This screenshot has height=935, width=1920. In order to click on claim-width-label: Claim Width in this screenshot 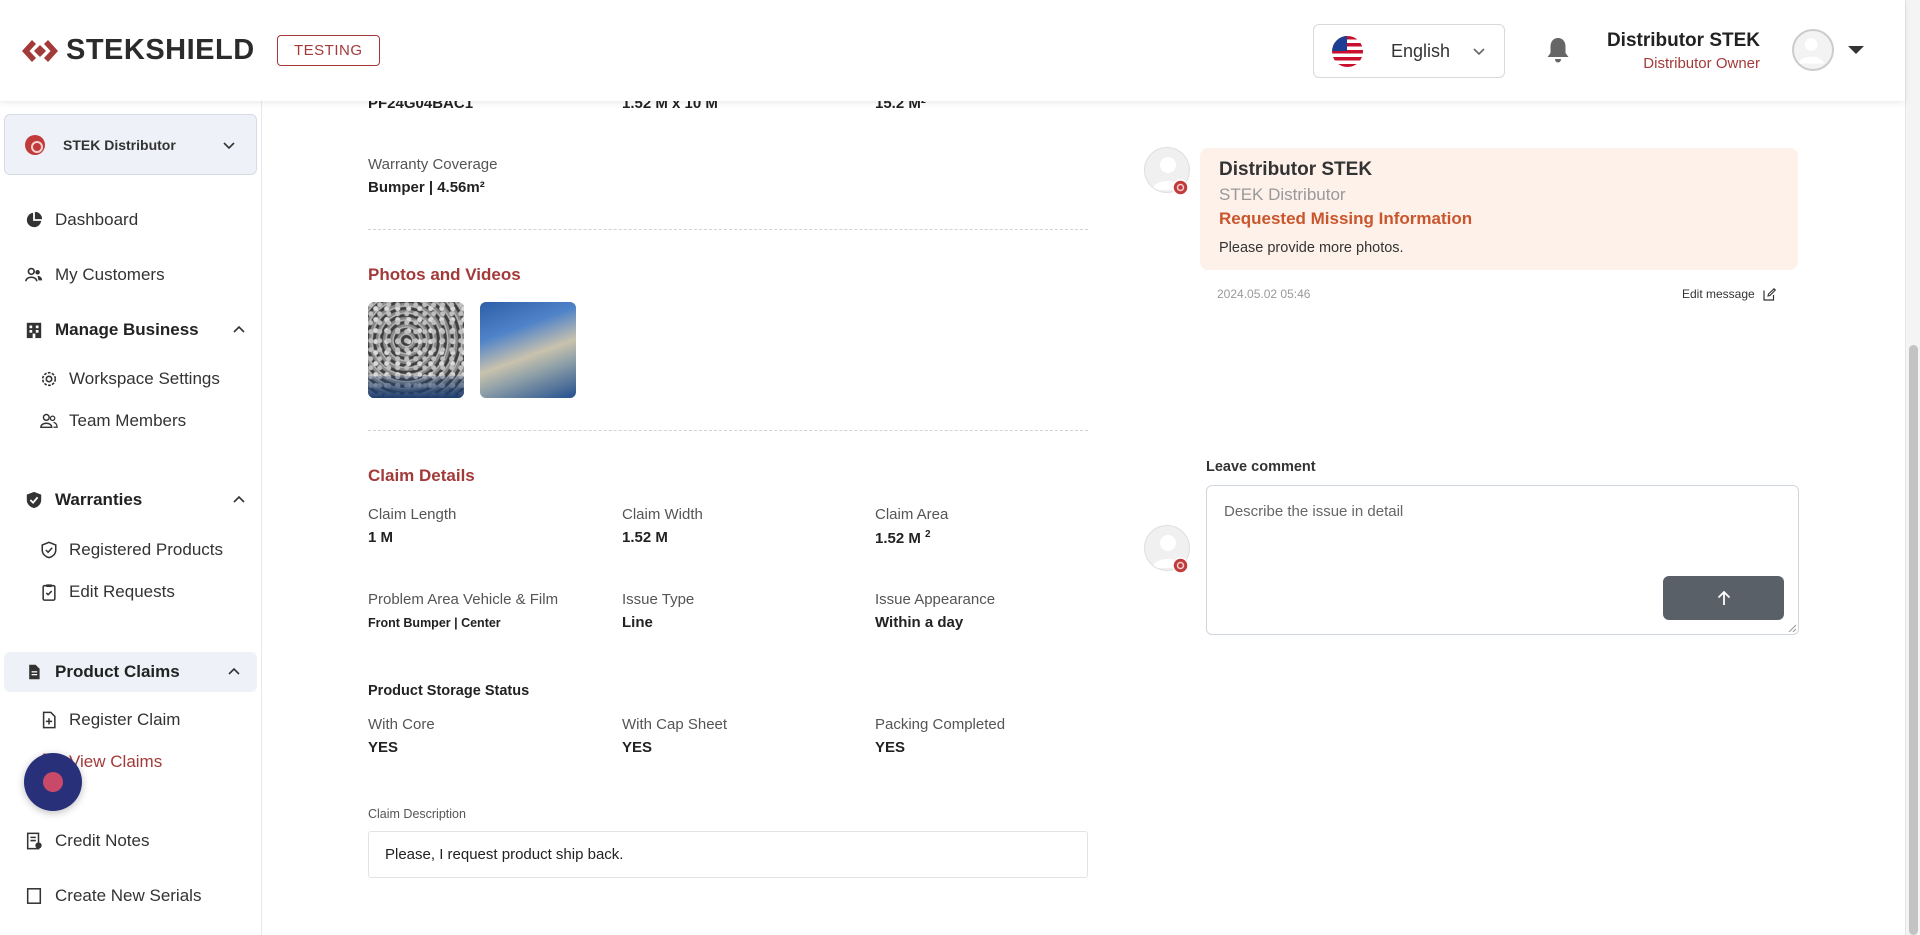, I will do `click(662, 514)`.